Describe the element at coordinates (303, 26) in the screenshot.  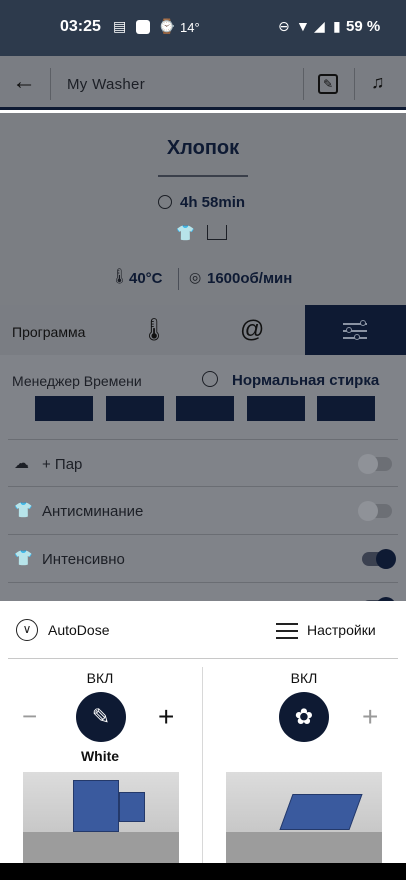
I see `wifi-icon: ▼` at that location.